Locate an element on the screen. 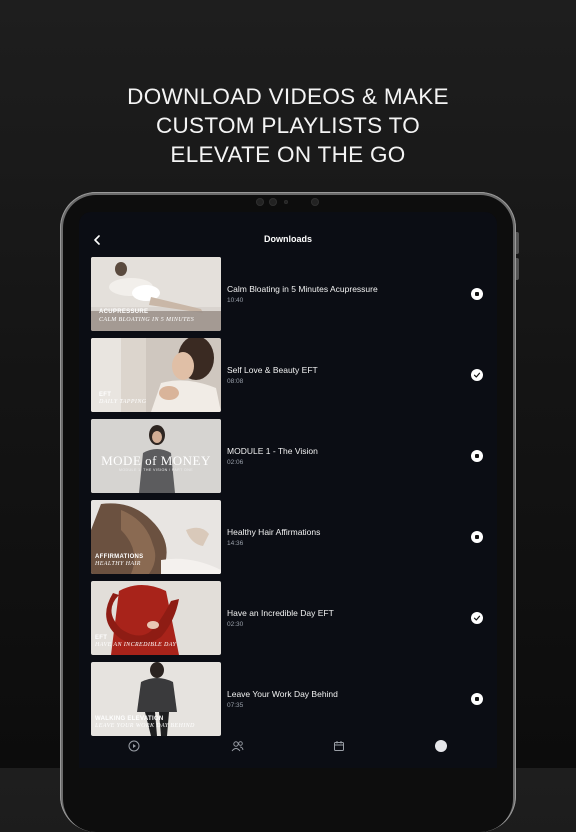 This screenshot has width=576, height=832. video-duration: 07:35 is located at coordinates (235, 705).